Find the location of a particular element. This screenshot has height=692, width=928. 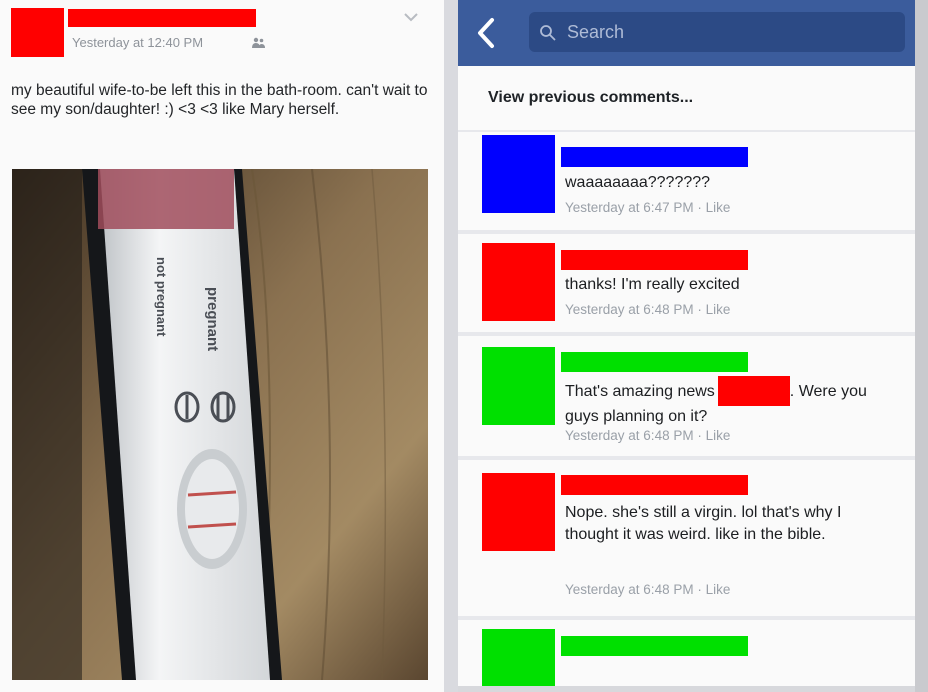

comment-text-start: That's amazing news is located at coordinates (640, 391).